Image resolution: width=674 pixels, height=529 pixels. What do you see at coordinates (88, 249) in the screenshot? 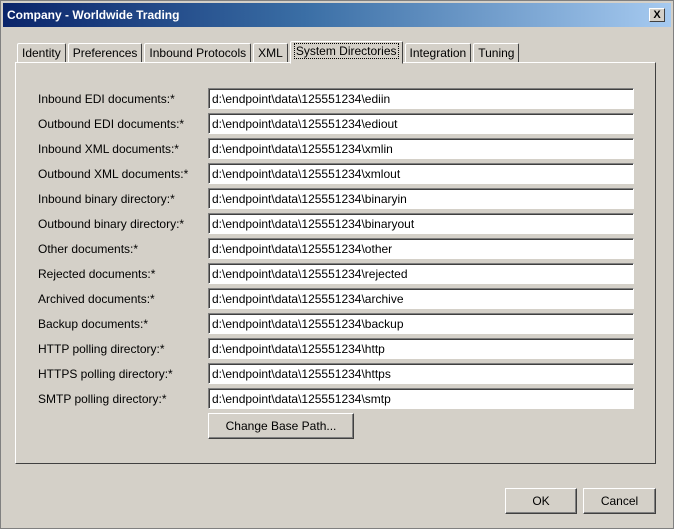
I see `other-documents-label: Other documents:*` at bounding box center [88, 249].